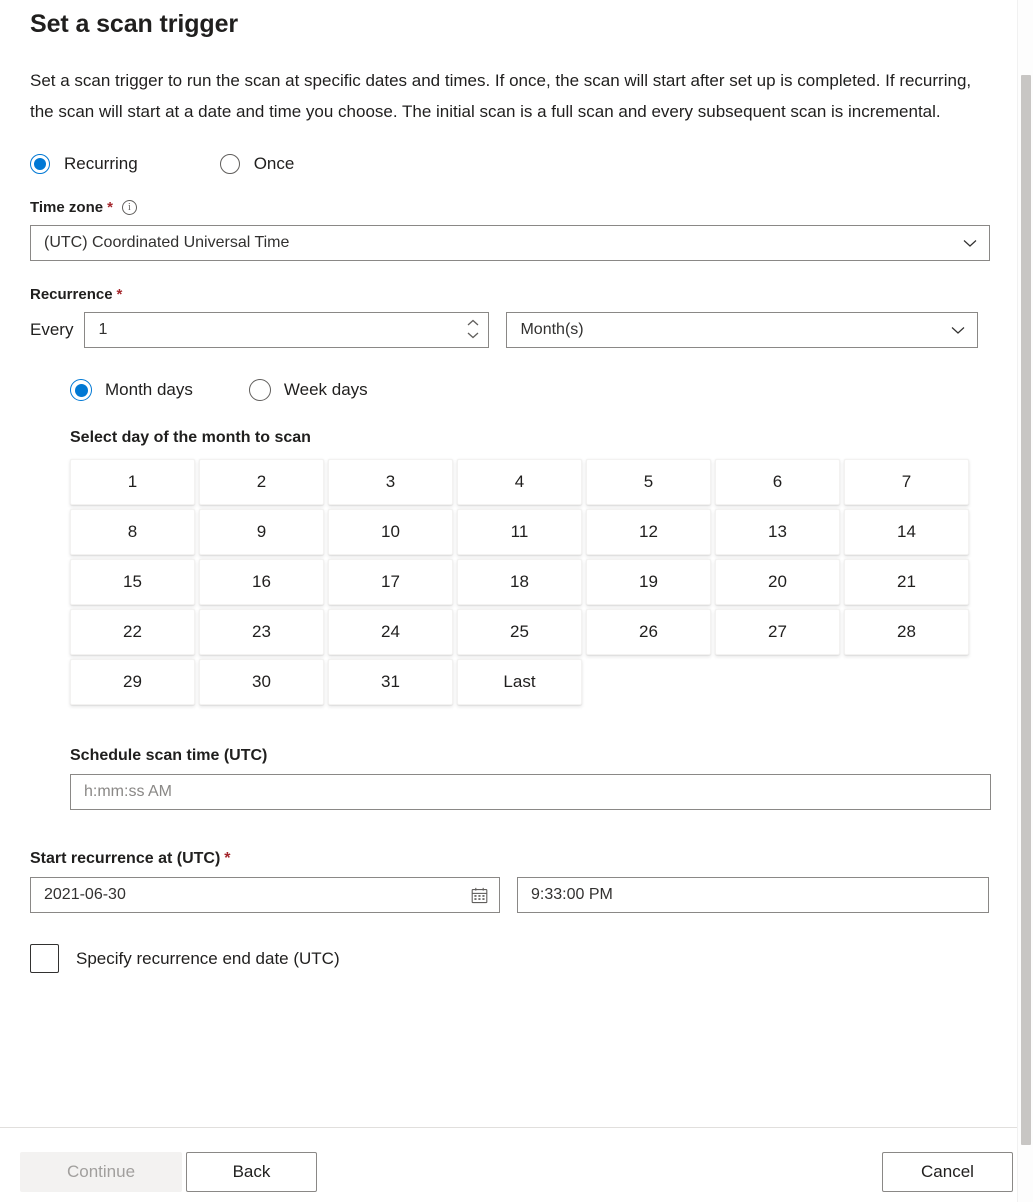 The width and height of the screenshot is (1033, 1202). What do you see at coordinates (519, 632) in the screenshot?
I see `day-cell: 25` at bounding box center [519, 632].